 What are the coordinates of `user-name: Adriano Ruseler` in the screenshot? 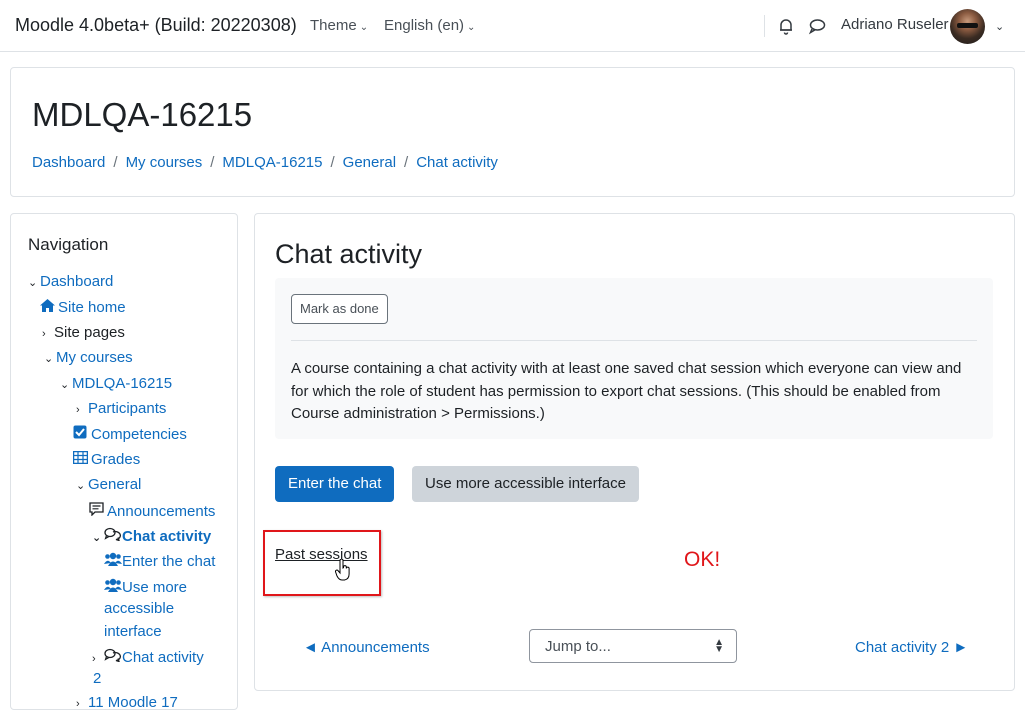 It's located at (895, 24).